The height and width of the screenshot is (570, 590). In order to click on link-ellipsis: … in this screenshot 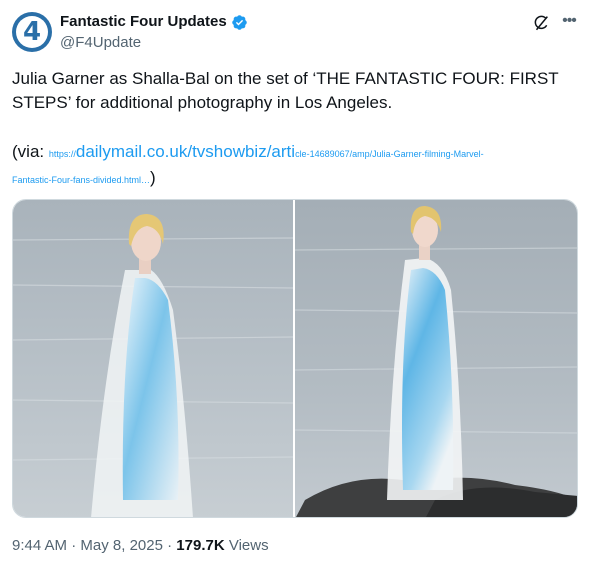, I will do `click(146, 180)`.